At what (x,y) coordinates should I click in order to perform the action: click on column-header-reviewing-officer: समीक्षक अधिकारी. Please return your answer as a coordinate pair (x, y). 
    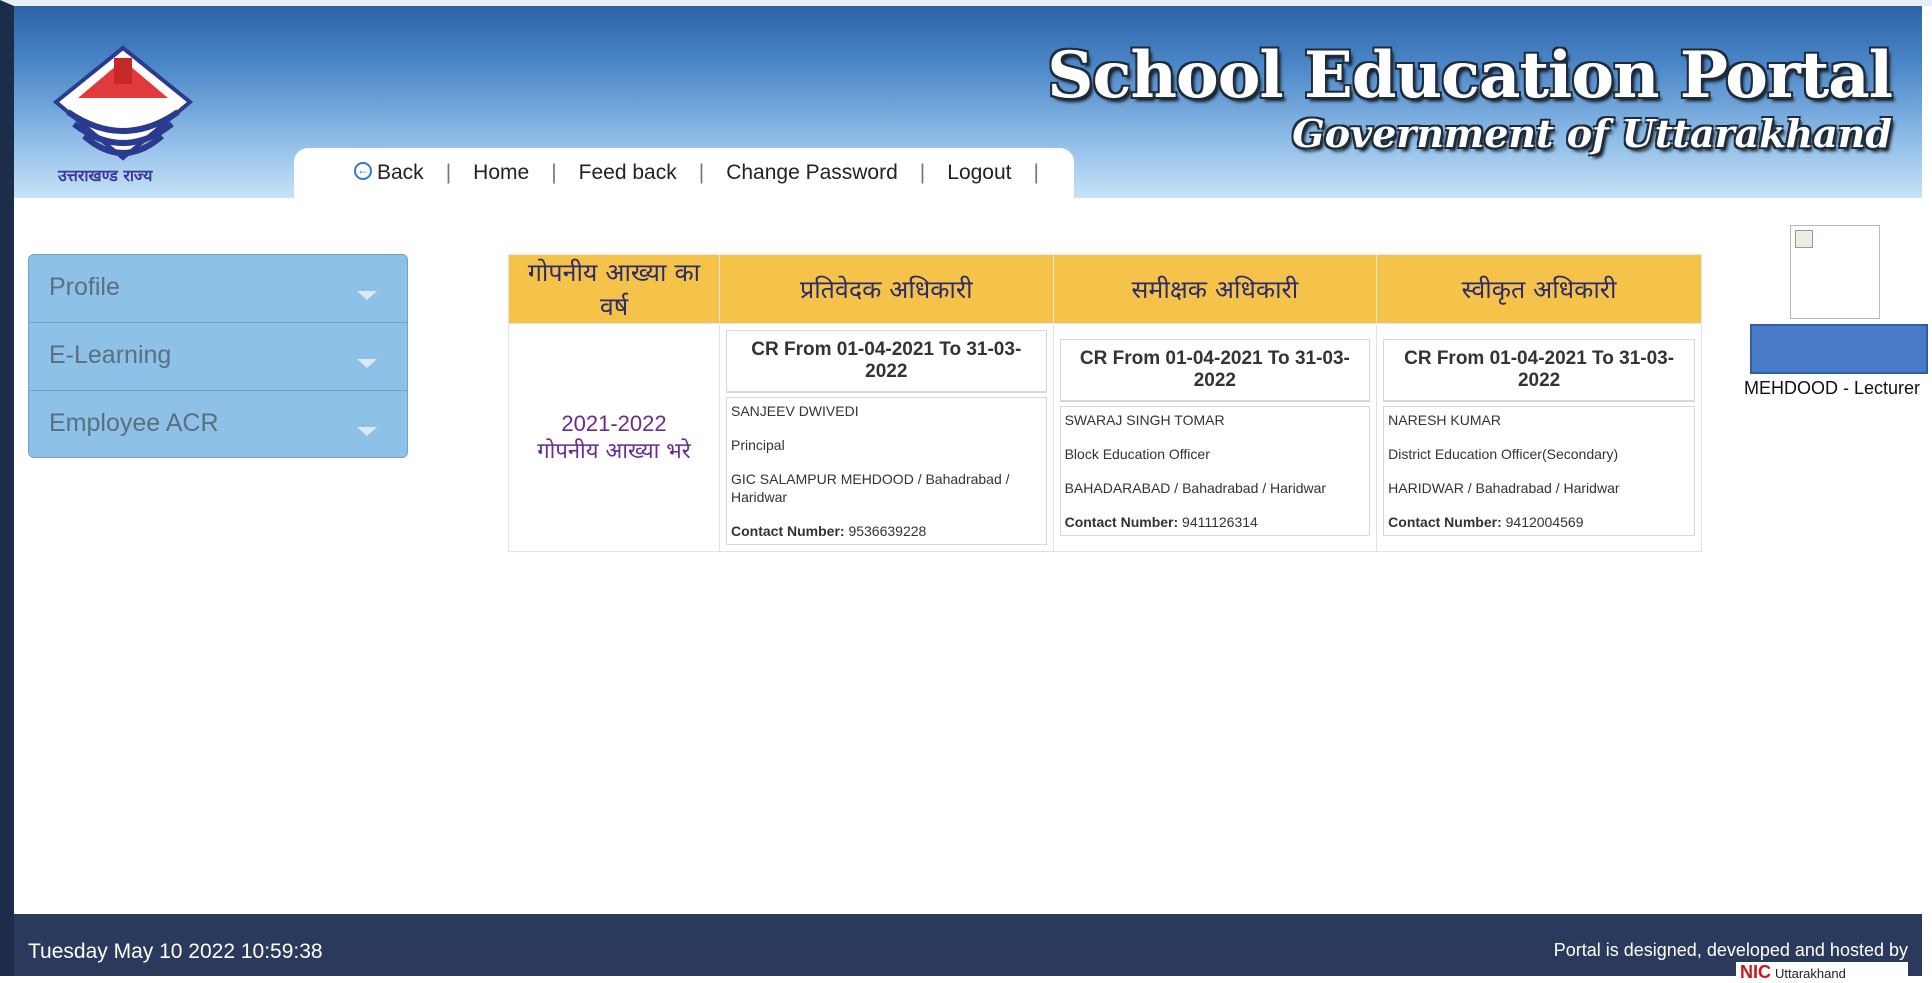
    Looking at the image, I should click on (1215, 289).